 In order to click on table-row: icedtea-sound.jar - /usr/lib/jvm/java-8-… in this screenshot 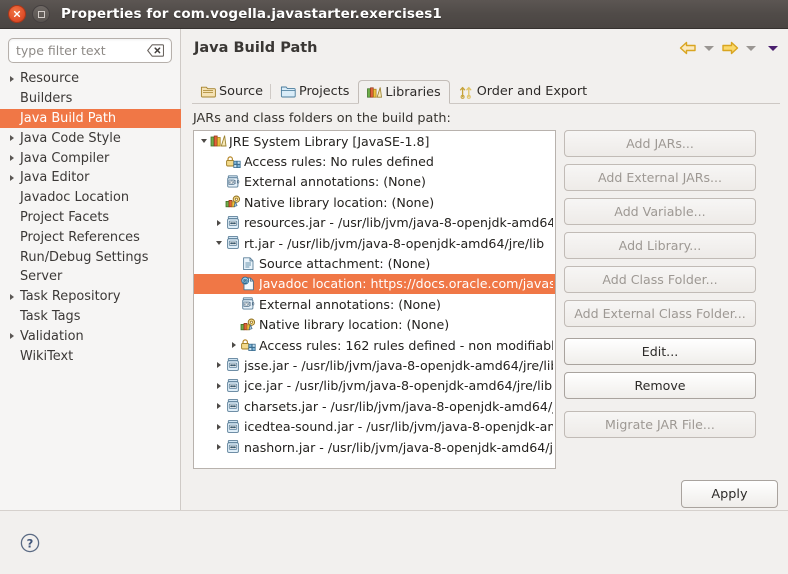, I will do `click(374, 426)`.